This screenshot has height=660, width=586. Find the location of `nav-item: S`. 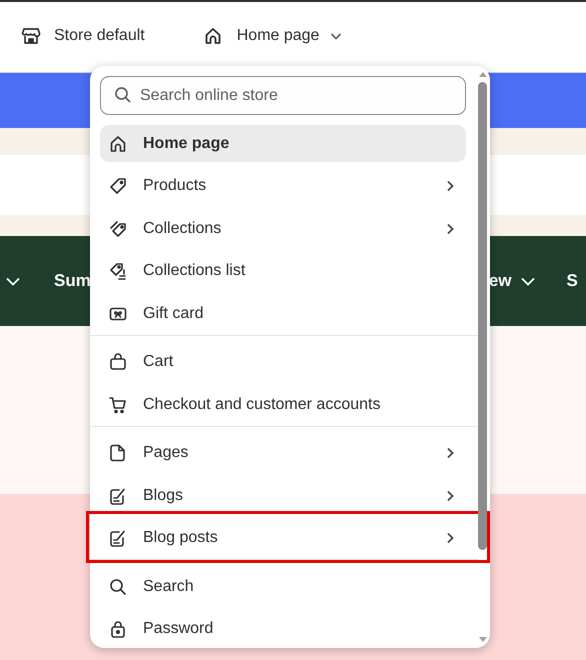

nav-item: S is located at coordinates (572, 281).